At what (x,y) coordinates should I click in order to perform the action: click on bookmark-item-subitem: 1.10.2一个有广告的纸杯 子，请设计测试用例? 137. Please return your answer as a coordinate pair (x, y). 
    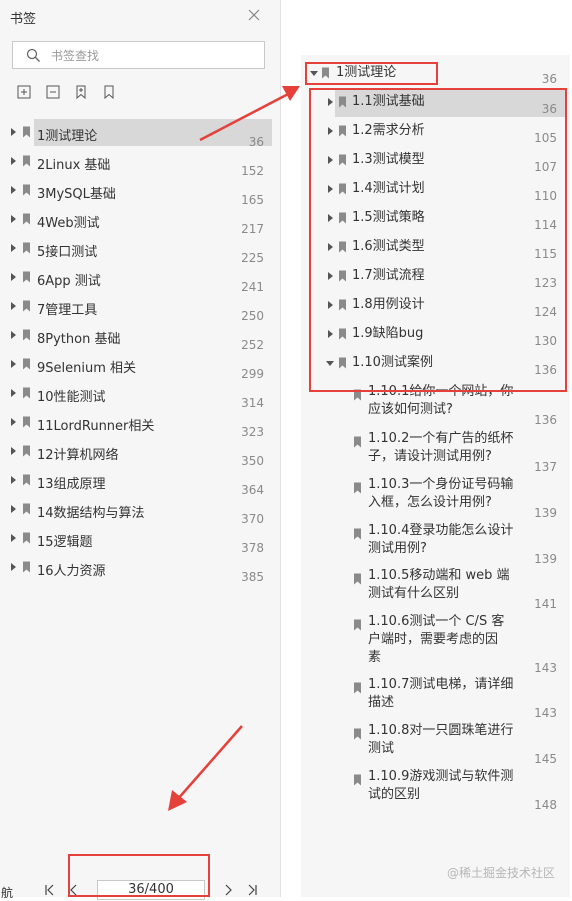
    Looking at the image, I should click on (435, 452).